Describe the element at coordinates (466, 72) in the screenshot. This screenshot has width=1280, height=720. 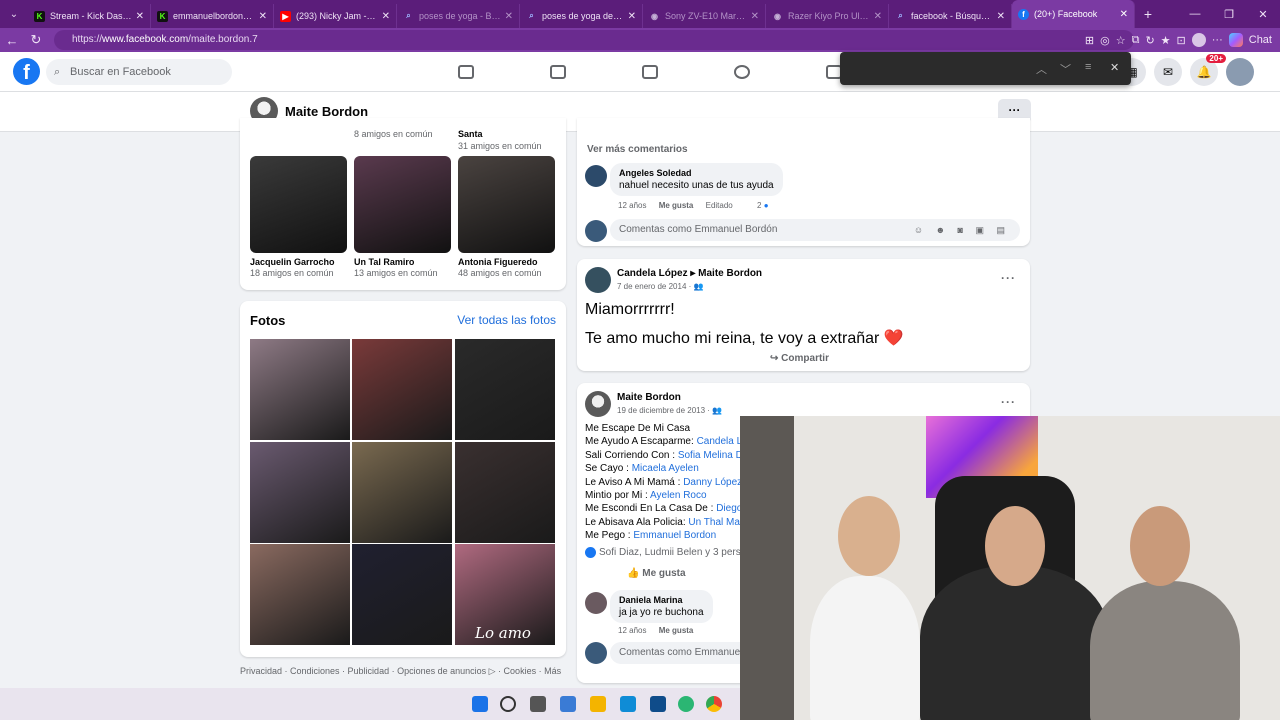
I see `nav-home` at that location.